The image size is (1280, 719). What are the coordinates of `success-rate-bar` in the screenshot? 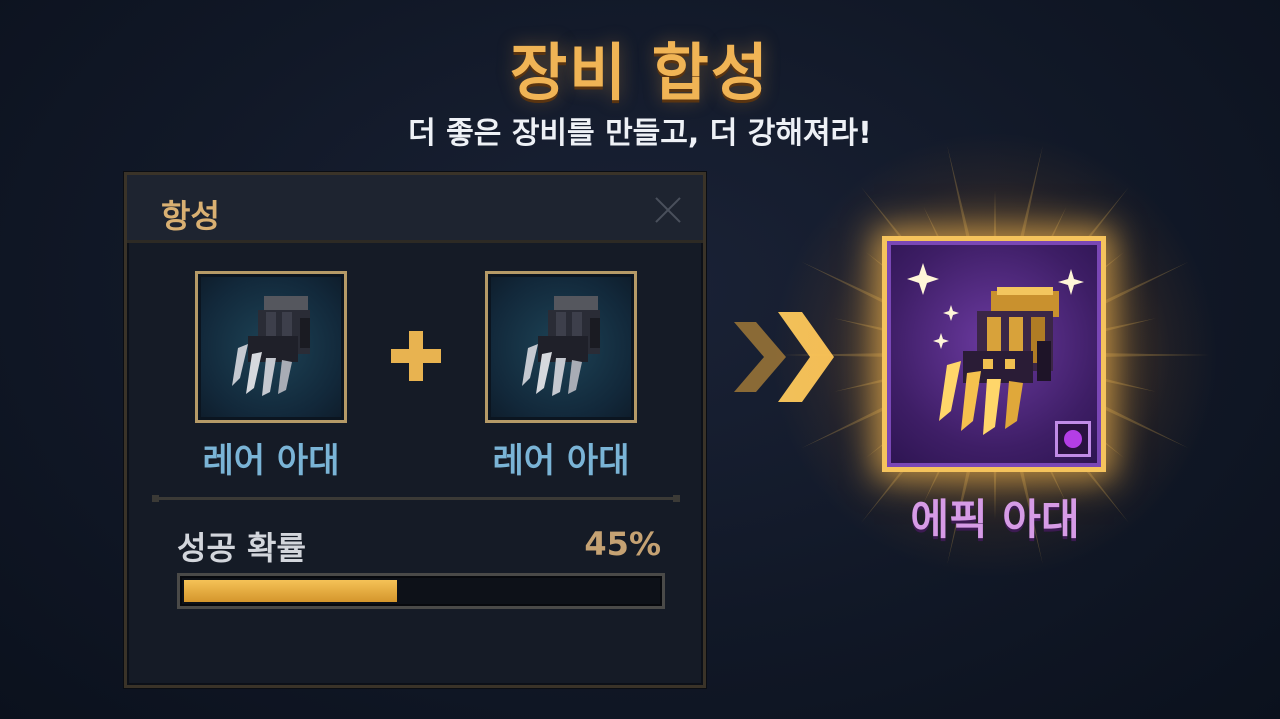 It's located at (421, 591).